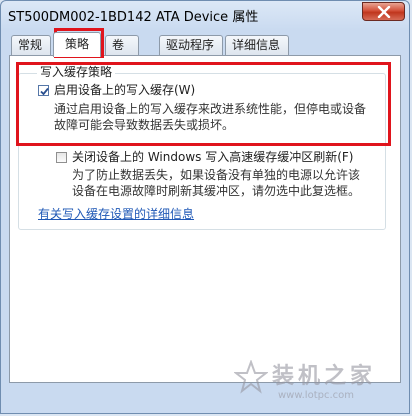 Image resolution: width=412 pixels, height=416 pixels. I want to click on watermark: 装机之家 www.lotpc.com, so click(322, 386).